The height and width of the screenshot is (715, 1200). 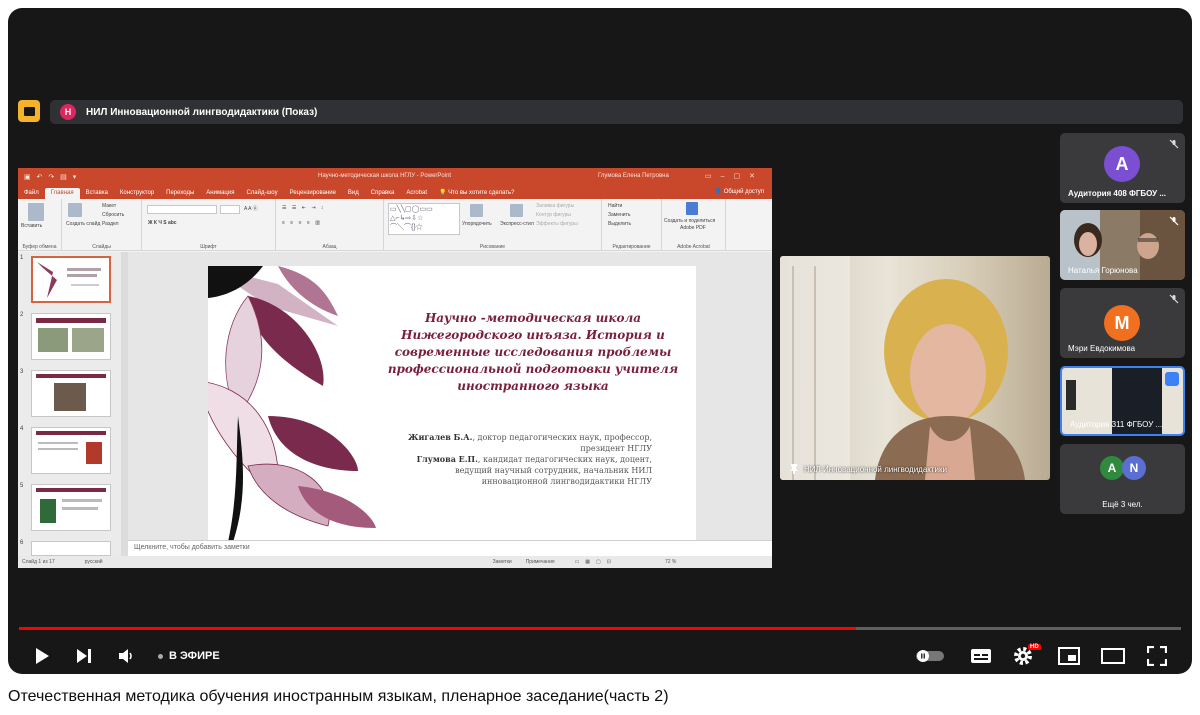 I want to click on more-participants-tile: А N Ещё 3 чел., so click(x=1122, y=479).